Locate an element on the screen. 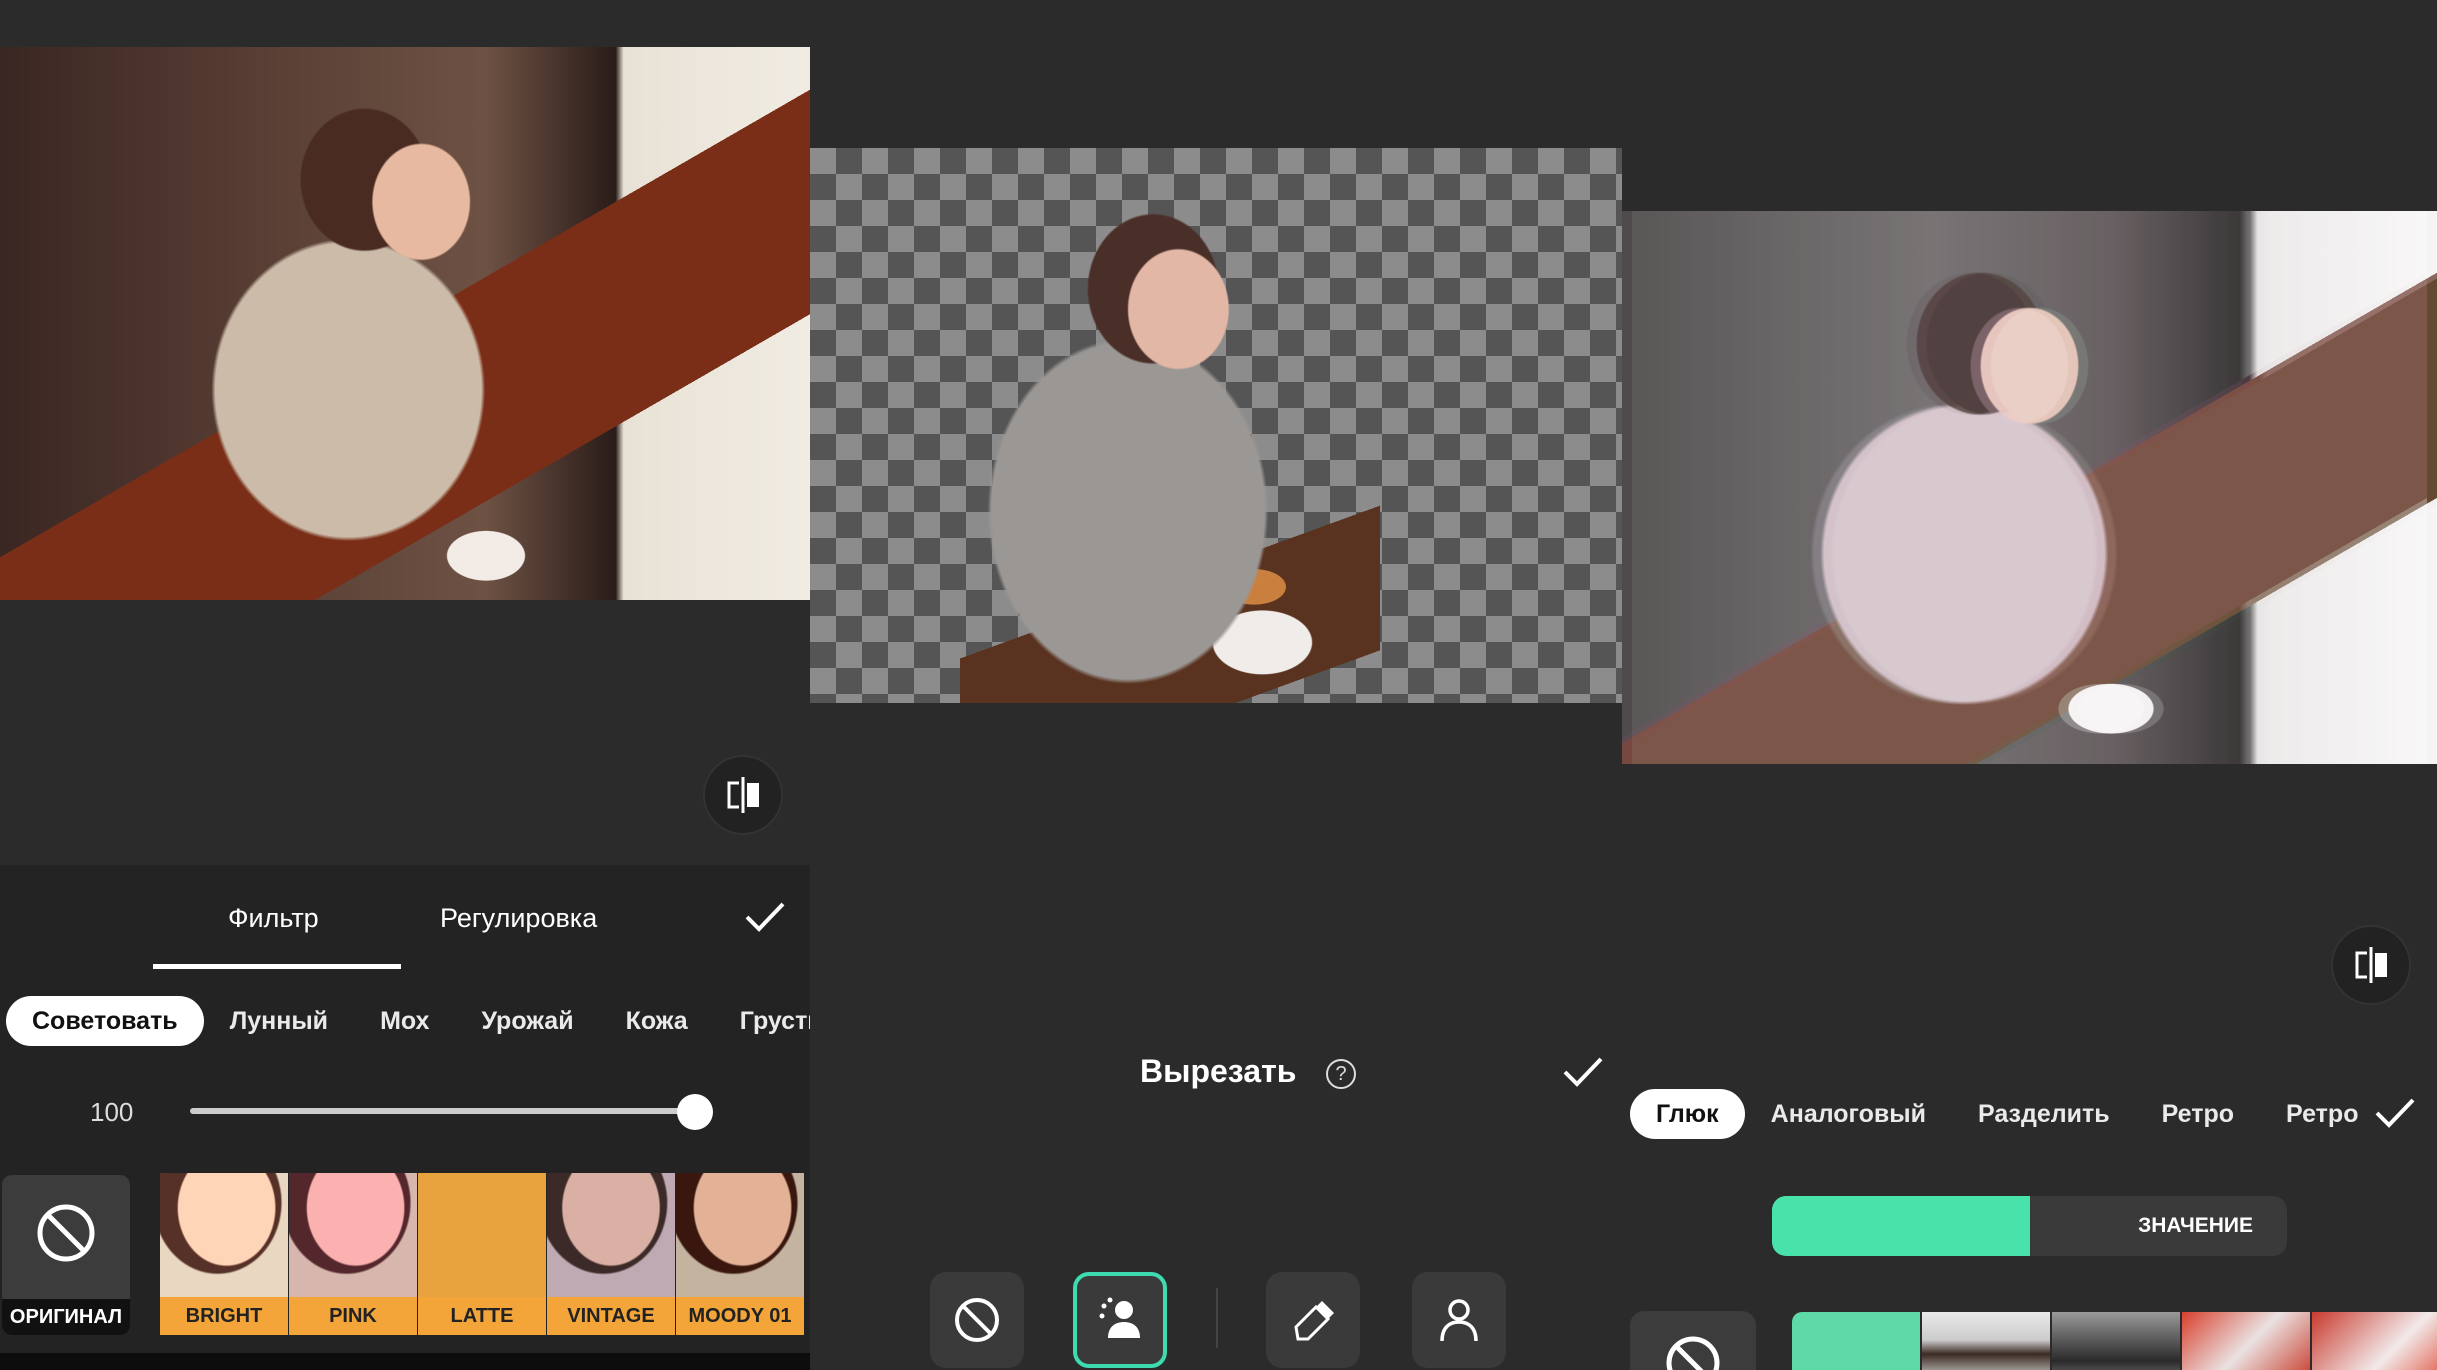 The height and width of the screenshot is (1370, 2437). glitch-photo-preview is located at coordinates (2029, 487).